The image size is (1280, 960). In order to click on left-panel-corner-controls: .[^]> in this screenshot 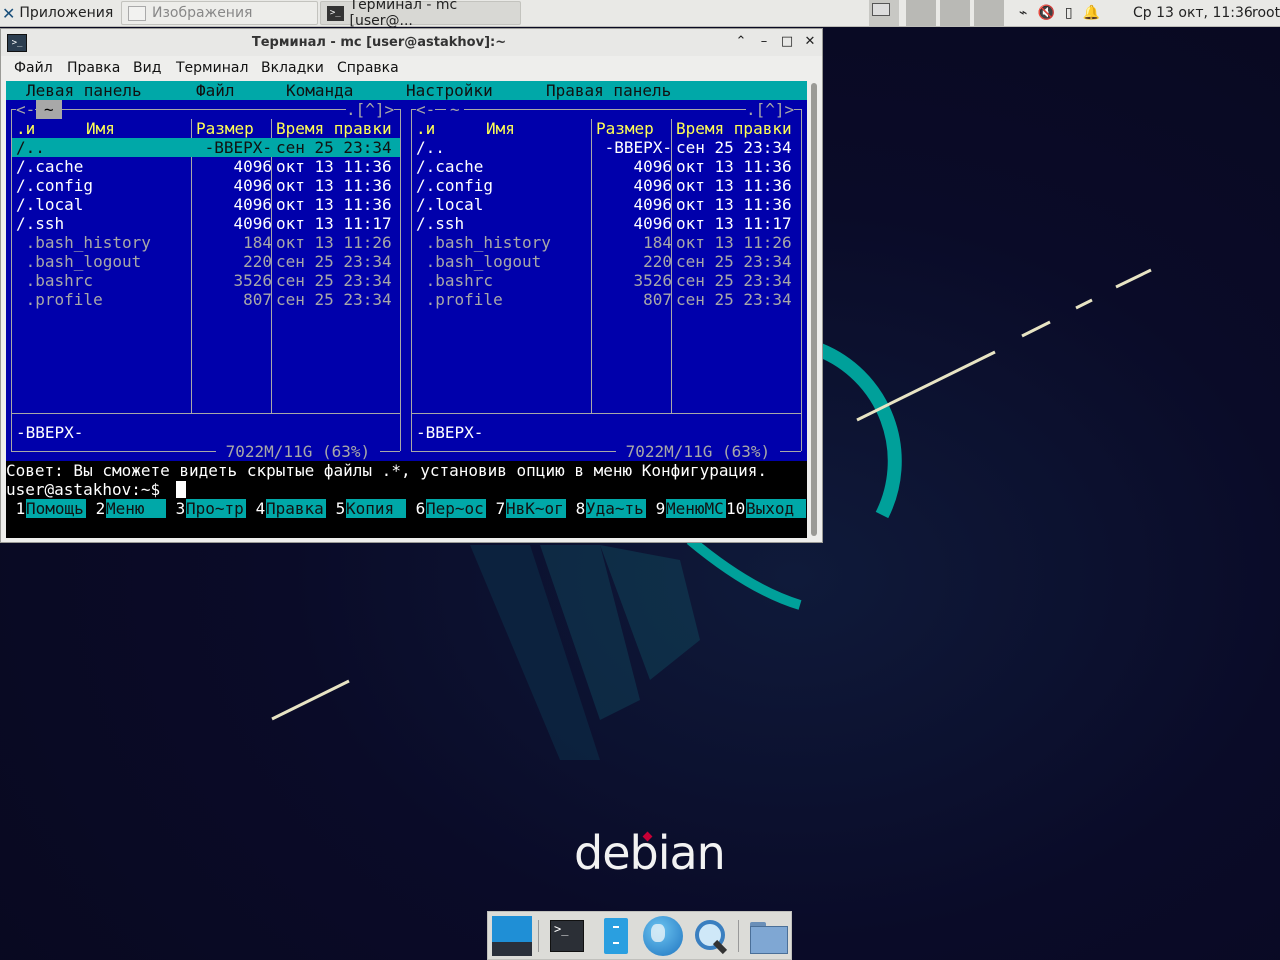, I will do `click(370, 109)`.